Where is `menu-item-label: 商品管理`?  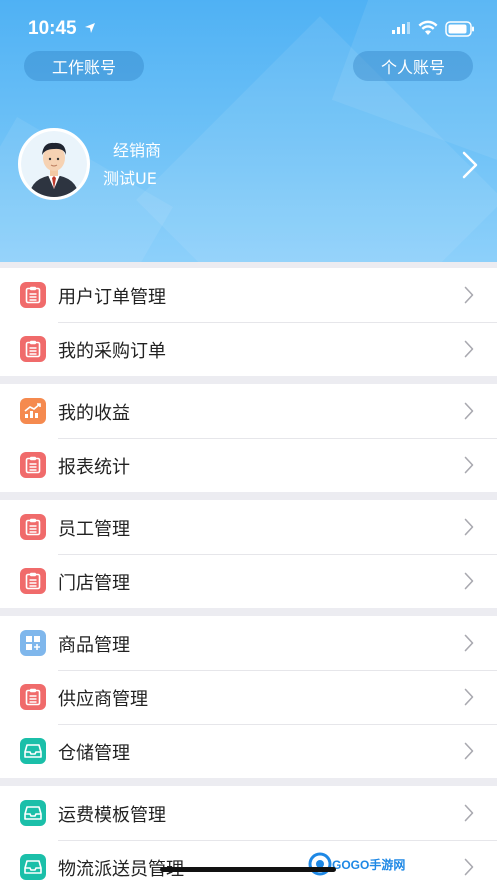 menu-item-label: 商品管理 is located at coordinates (94, 645).